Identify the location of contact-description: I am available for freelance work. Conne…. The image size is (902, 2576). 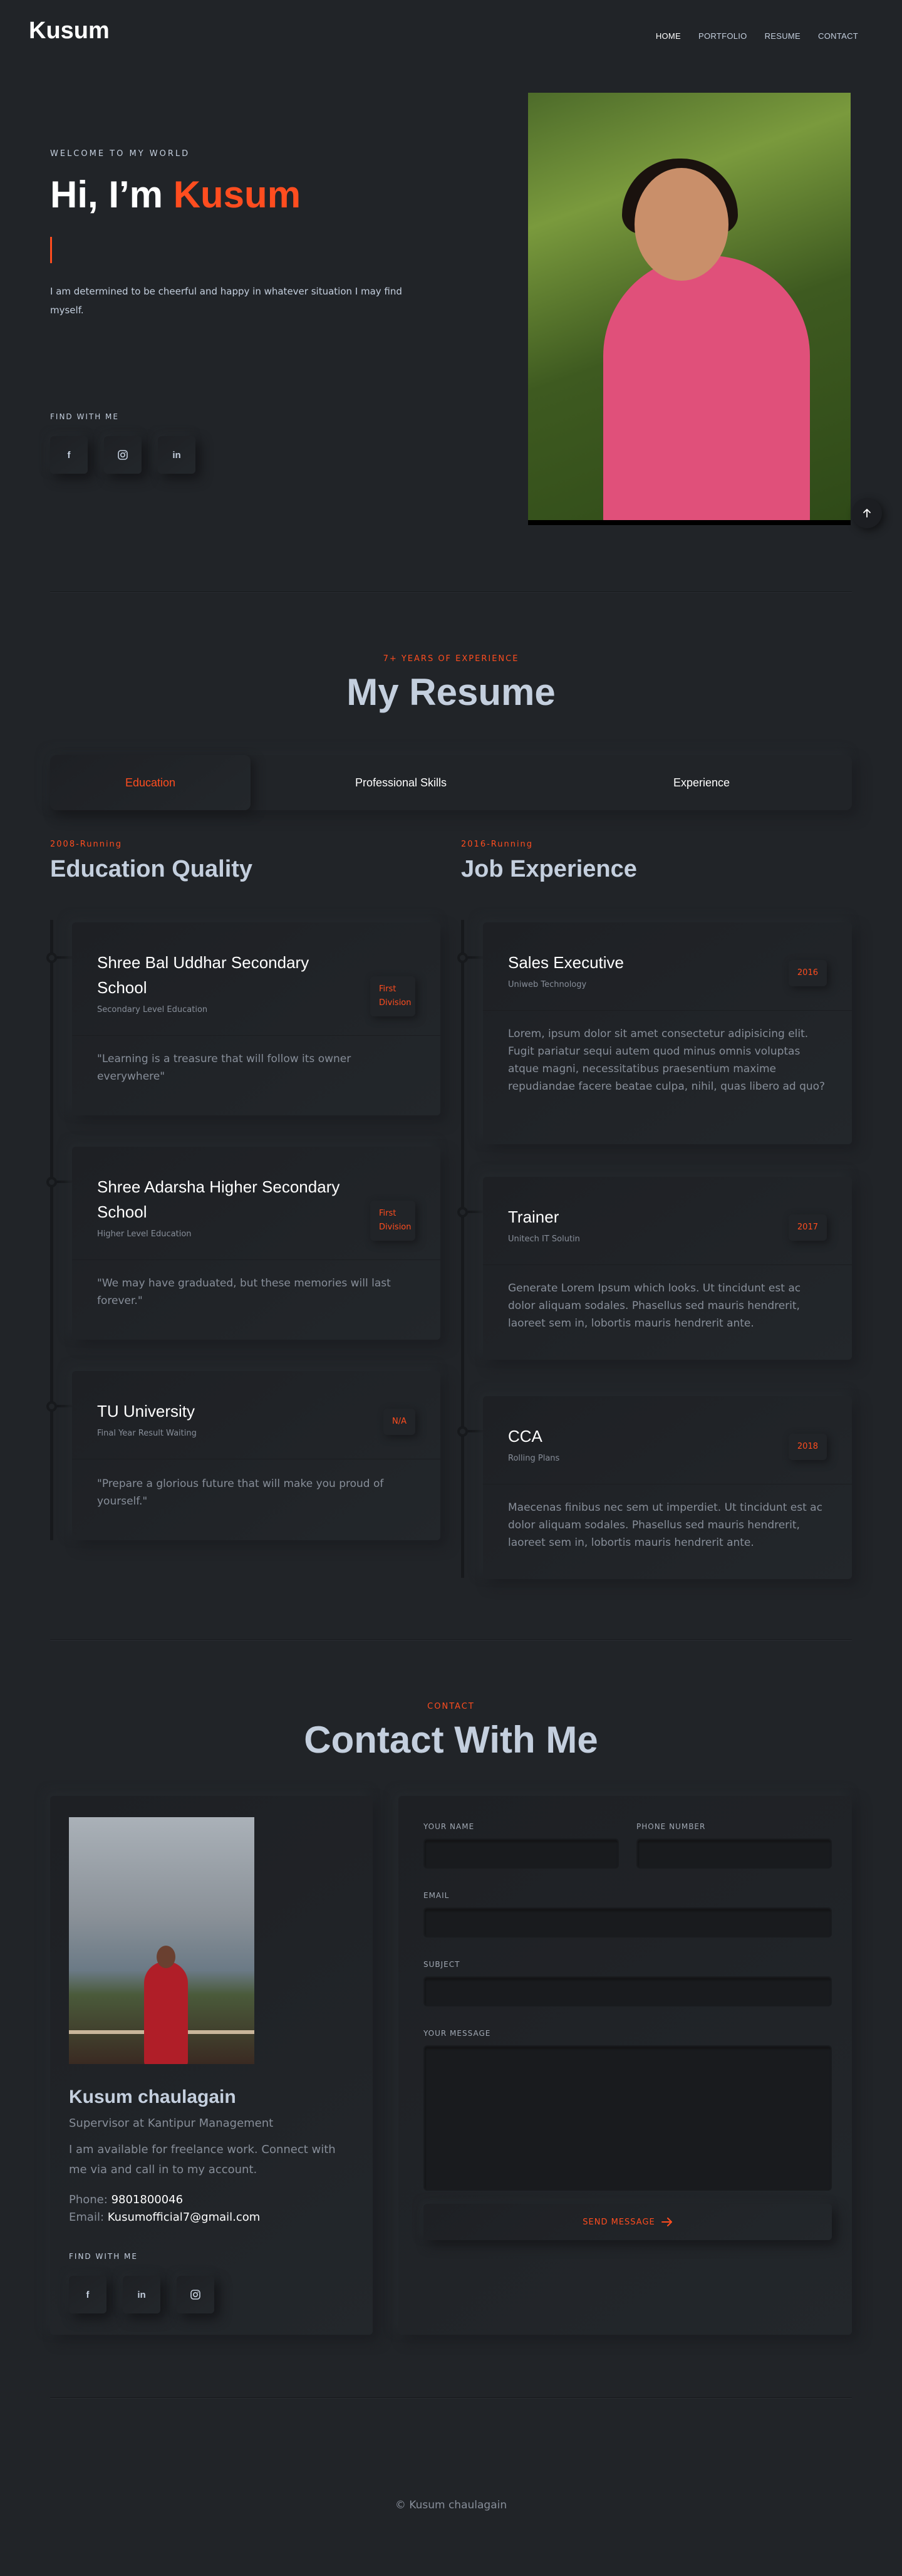
(202, 2159).